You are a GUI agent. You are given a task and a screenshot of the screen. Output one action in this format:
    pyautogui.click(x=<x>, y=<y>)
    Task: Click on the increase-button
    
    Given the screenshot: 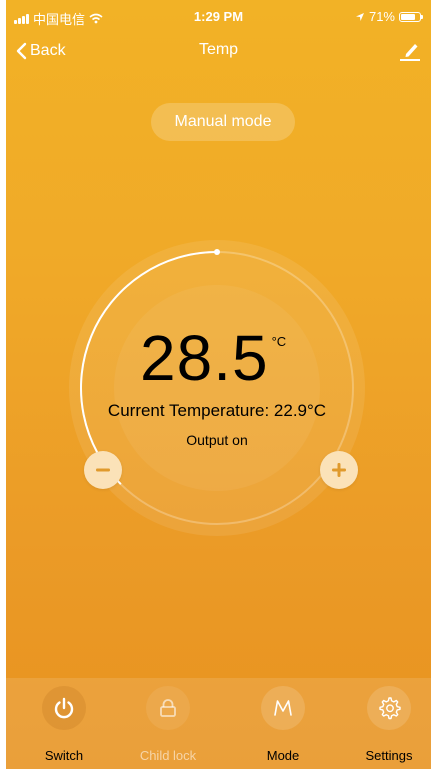 What is the action you would take?
    pyautogui.click(x=339, y=470)
    